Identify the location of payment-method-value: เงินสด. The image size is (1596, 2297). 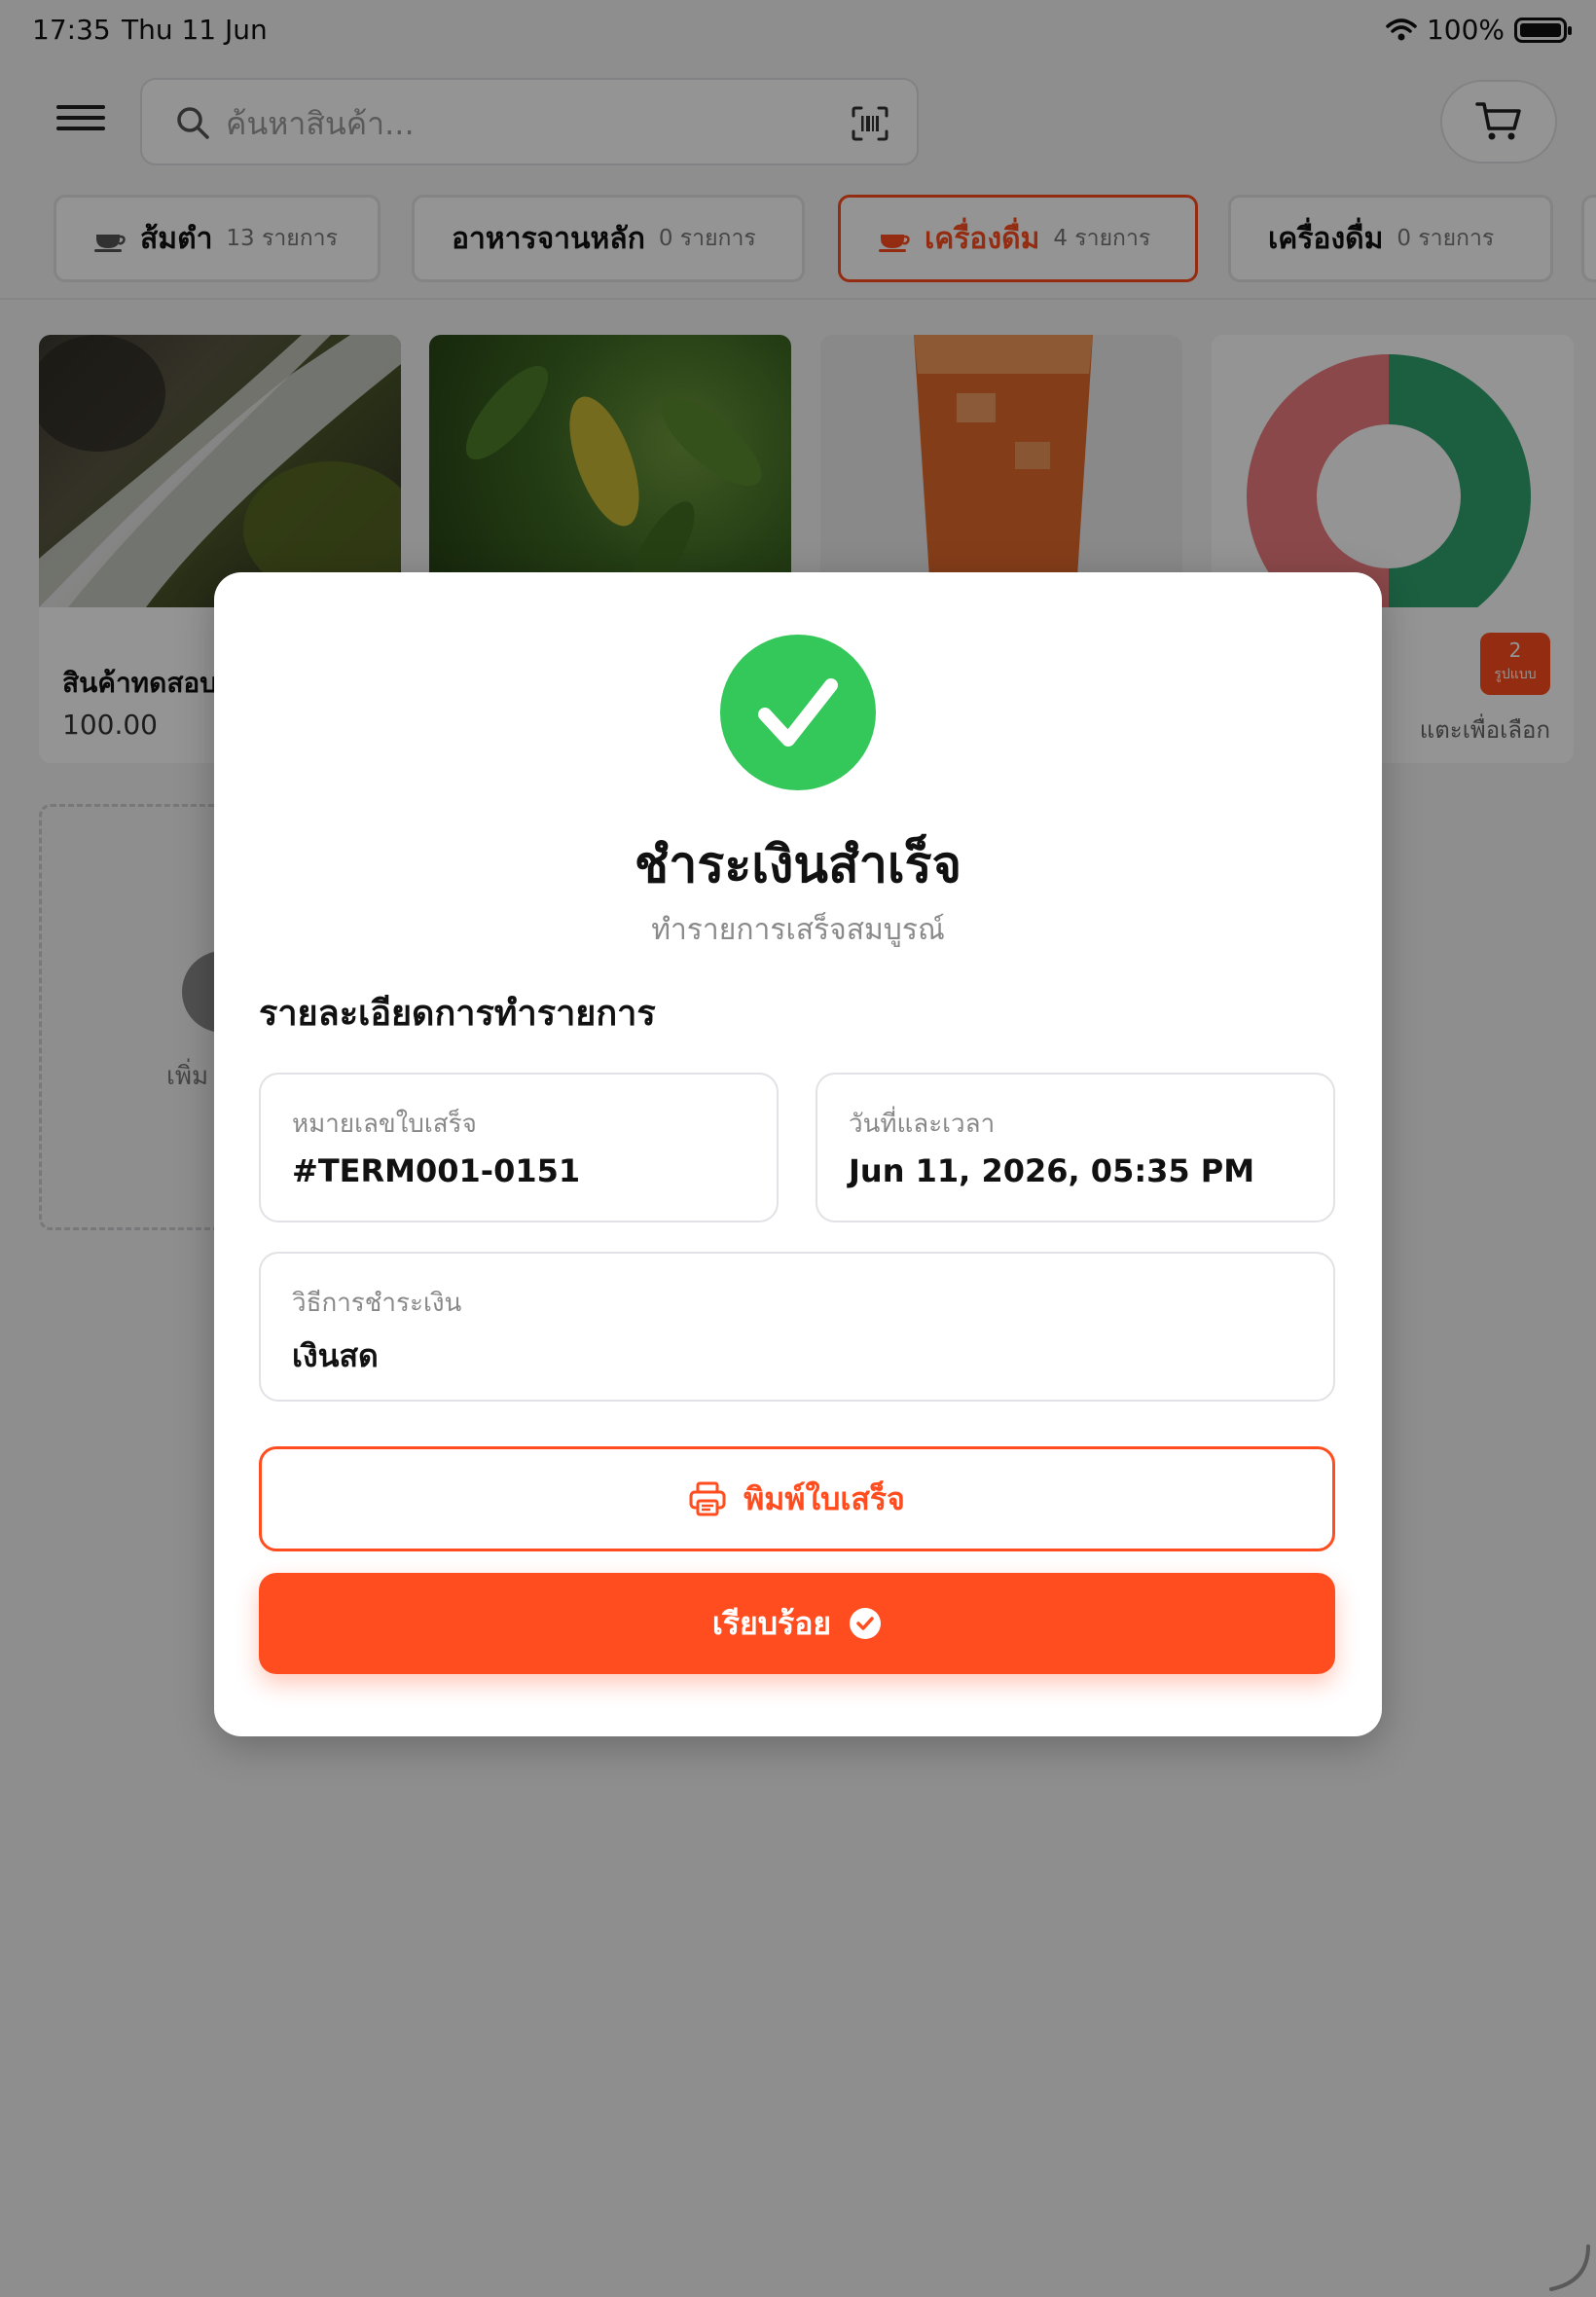
(335, 1355).